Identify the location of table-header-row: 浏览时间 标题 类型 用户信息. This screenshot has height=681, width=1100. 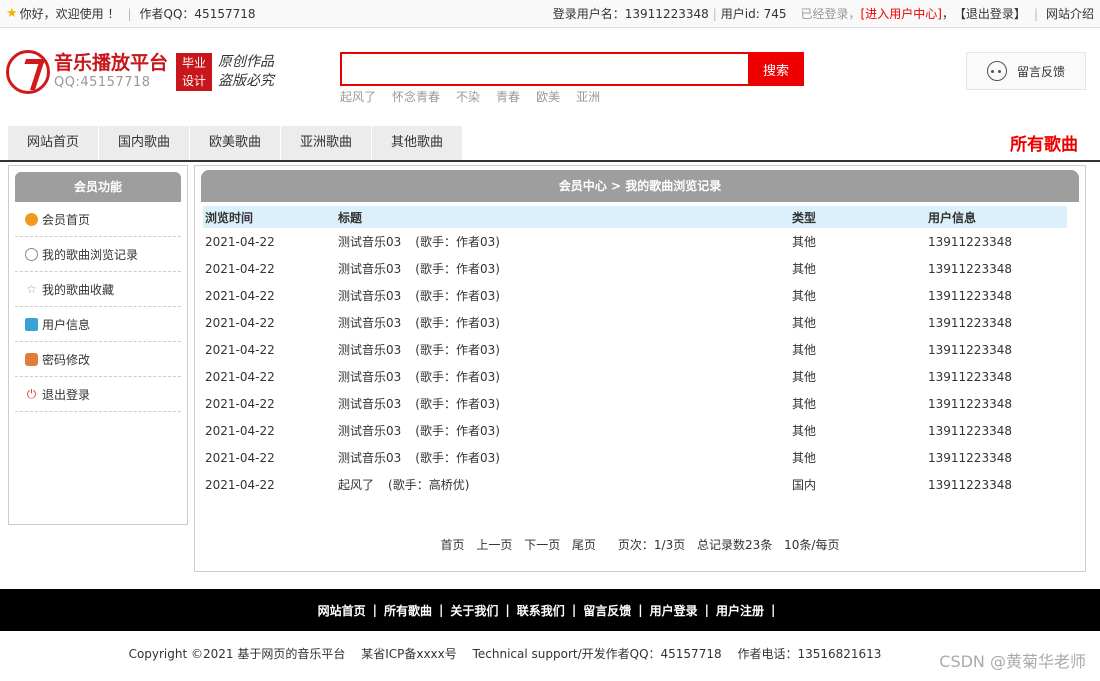
(635, 217).